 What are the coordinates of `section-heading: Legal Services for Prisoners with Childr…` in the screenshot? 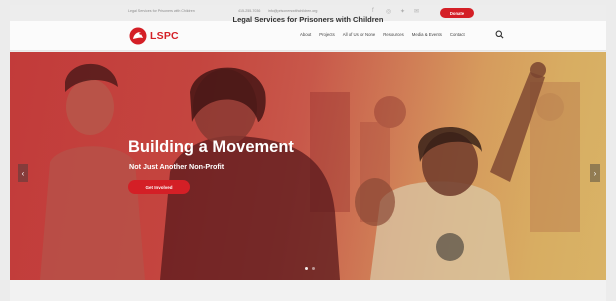 It's located at (308, 19).